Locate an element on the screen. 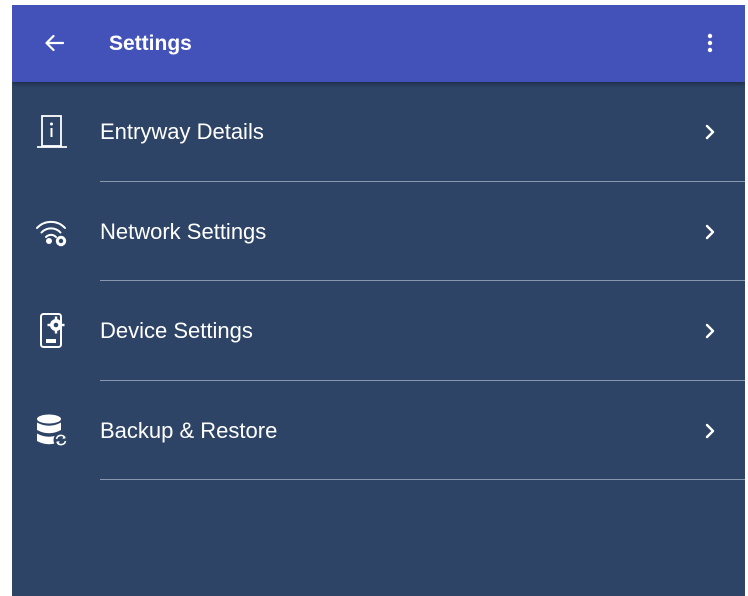 This screenshot has width=748, height=596. more-vertical-icon is located at coordinates (710, 43).